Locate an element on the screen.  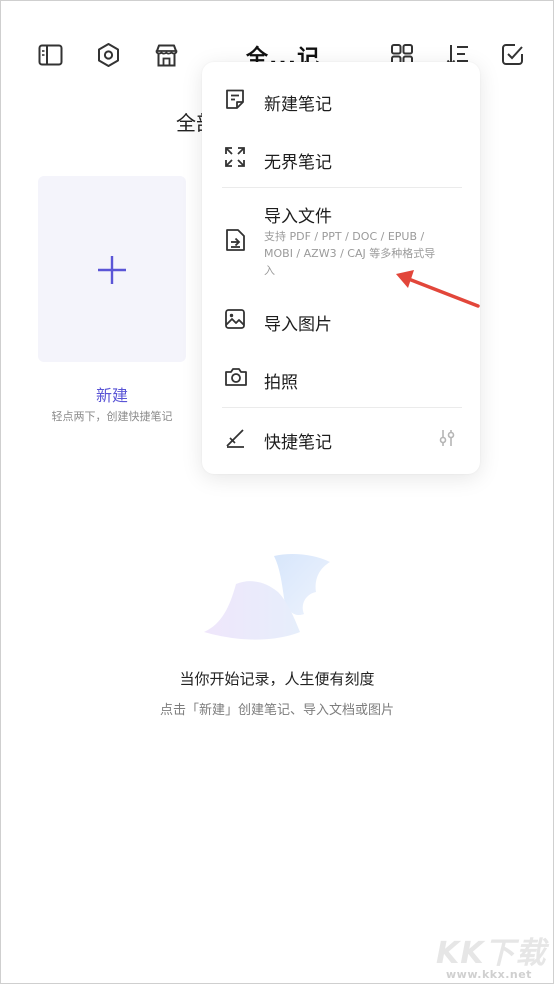
import-file-icon is located at coordinates (235, 242).